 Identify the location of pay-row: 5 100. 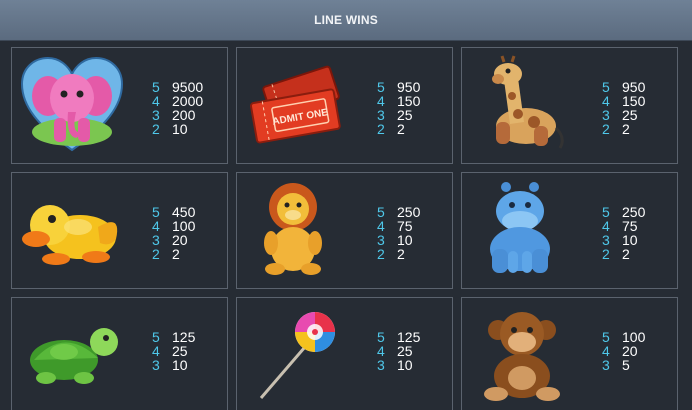
(623, 337).